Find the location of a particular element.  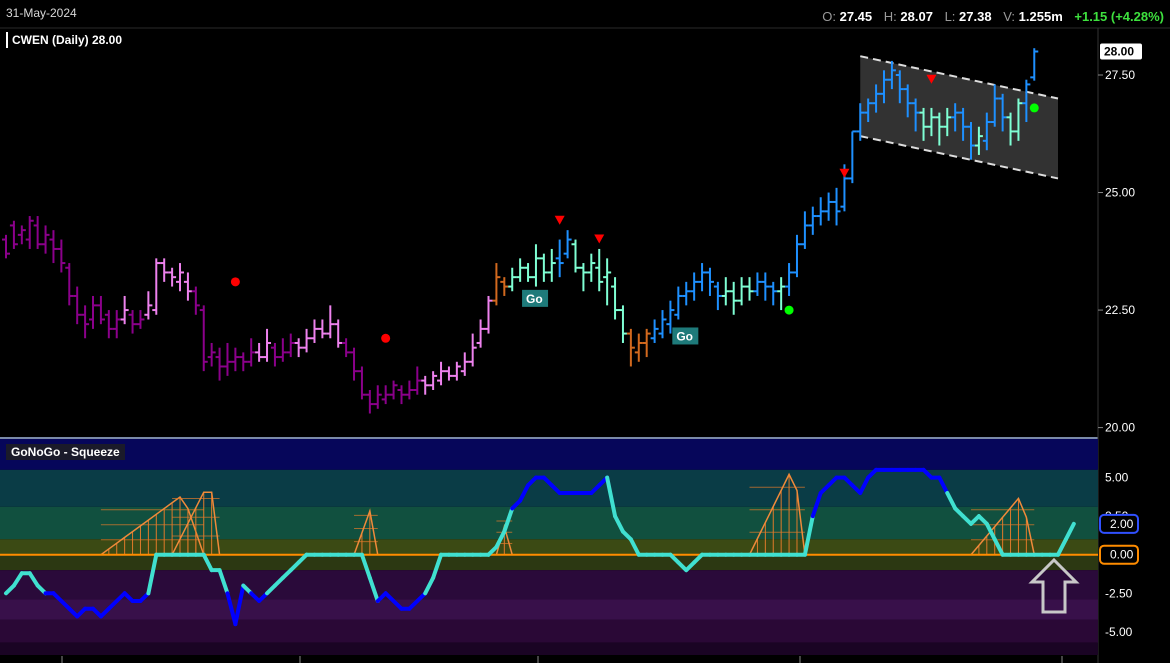

last-price-label: 28.00 is located at coordinates (1119, 52).